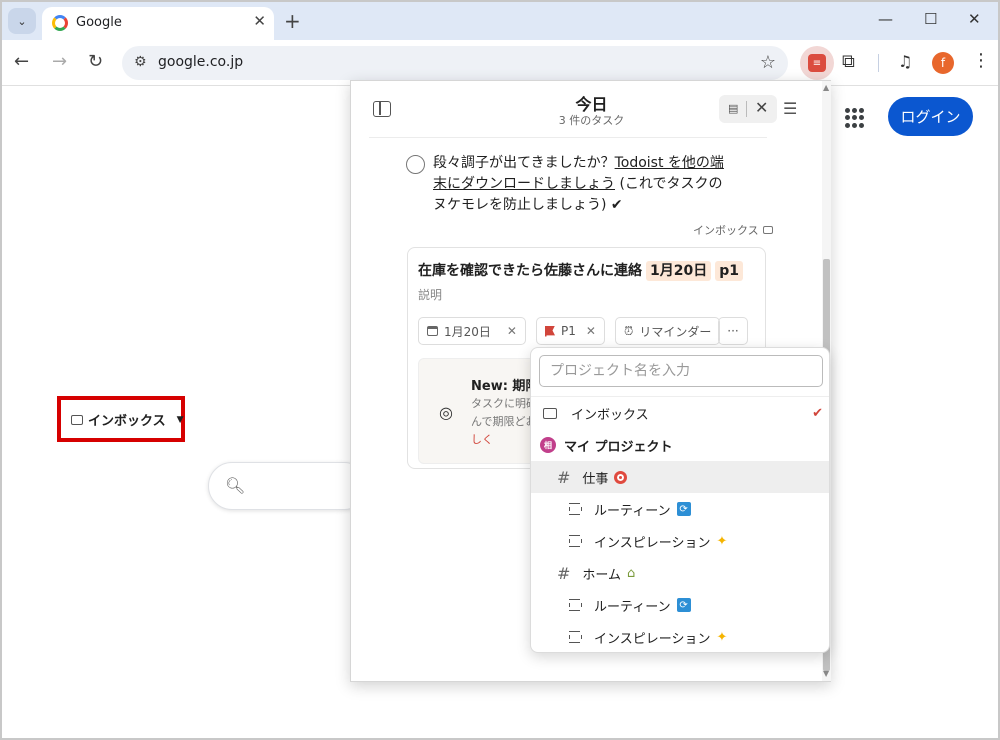 The height and width of the screenshot is (740, 1000). I want to click on close-window-icon: ✕, so click(974, 19).